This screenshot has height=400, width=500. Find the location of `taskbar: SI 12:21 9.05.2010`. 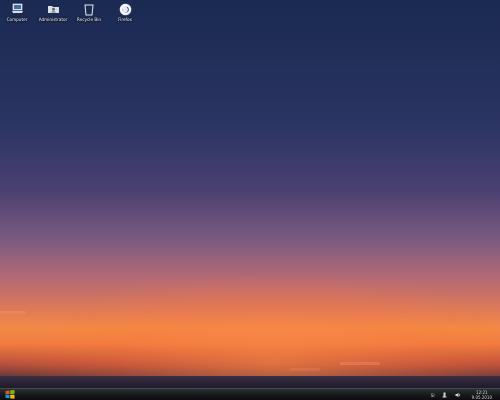

taskbar: SI 12:21 9.05.2010 is located at coordinates (250, 394).